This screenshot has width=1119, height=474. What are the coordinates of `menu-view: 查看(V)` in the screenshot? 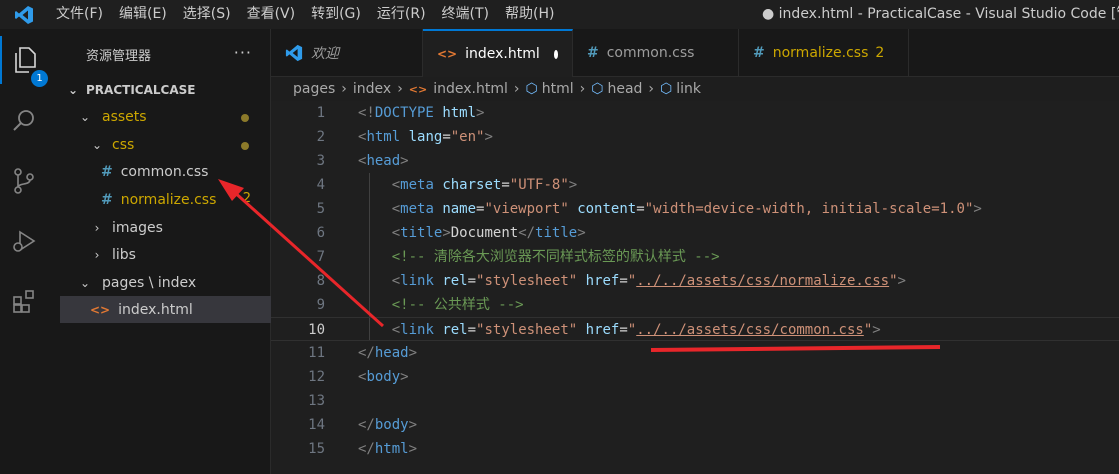 It's located at (271, 14).